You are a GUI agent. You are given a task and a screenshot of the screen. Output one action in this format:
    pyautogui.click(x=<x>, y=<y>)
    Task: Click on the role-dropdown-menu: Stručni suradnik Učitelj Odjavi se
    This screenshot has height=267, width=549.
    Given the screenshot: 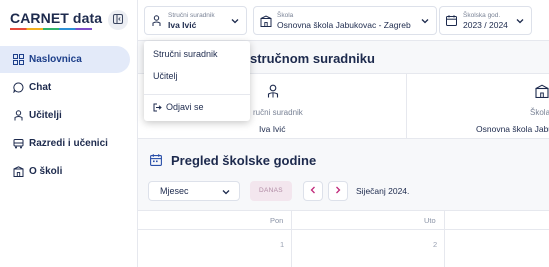 What is the action you would take?
    pyautogui.click(x=197, y=81)
    